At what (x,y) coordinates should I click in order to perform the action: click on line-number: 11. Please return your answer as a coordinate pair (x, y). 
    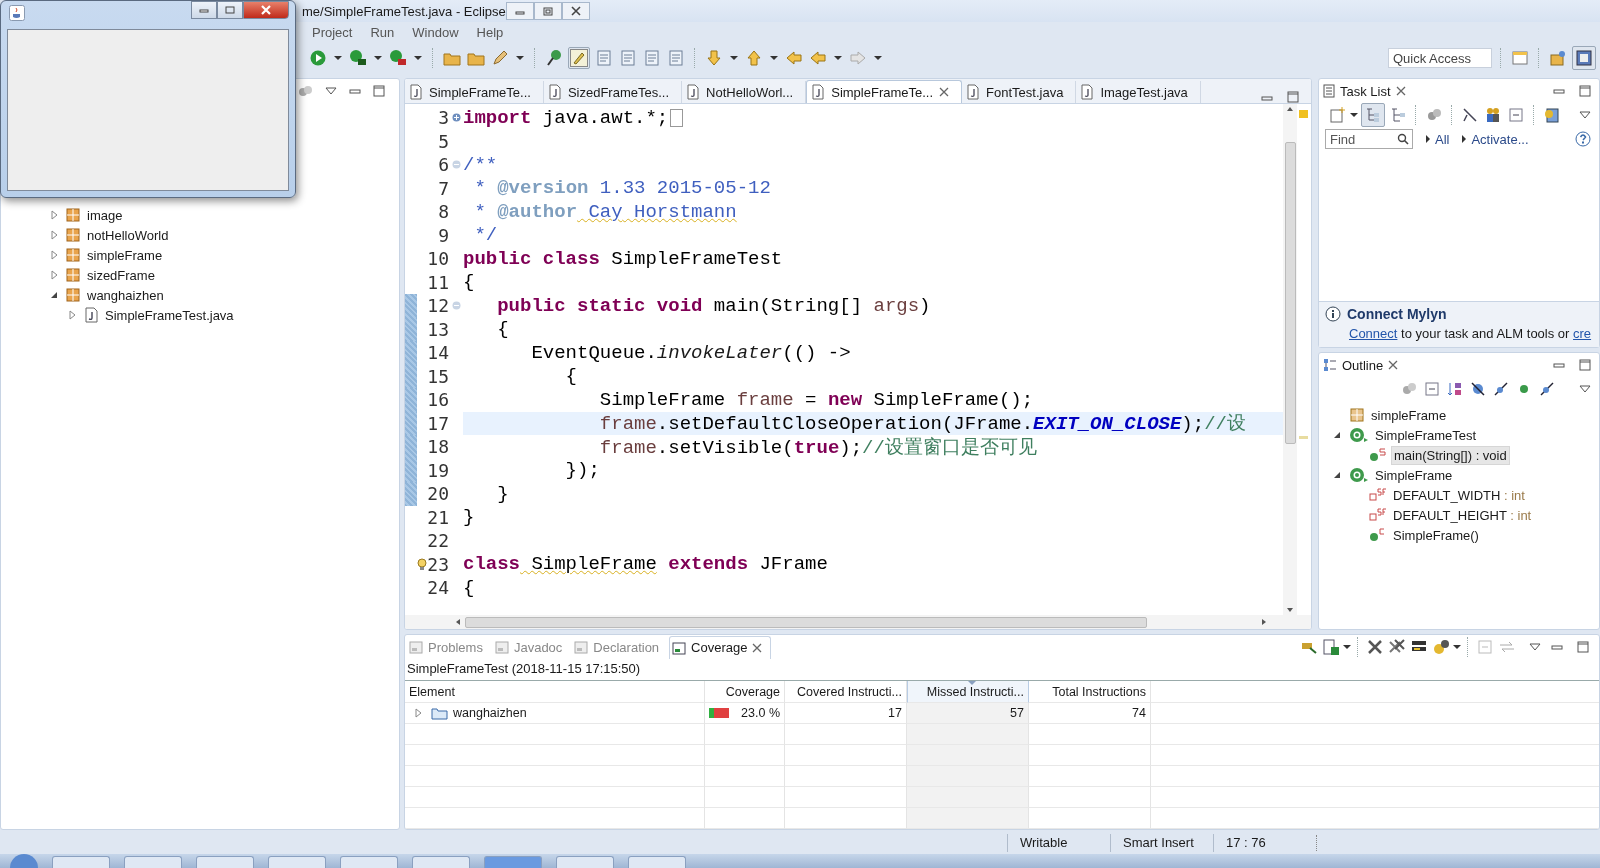
    Looking at the image, I should click on (438, 282).